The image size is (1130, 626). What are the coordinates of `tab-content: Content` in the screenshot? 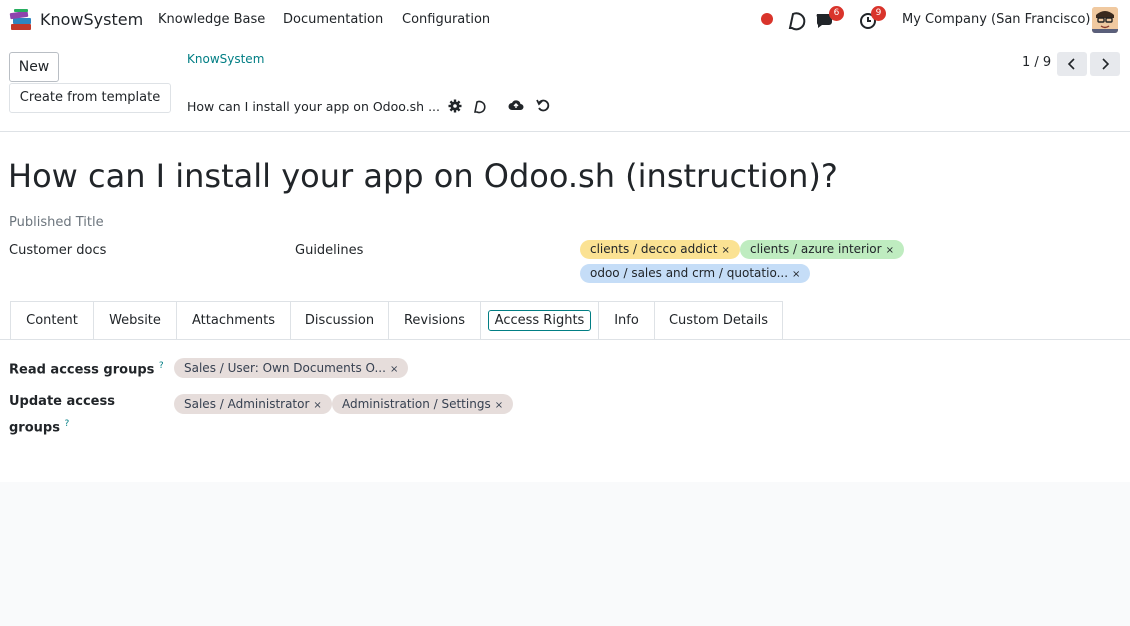 It's located at (52, 320).